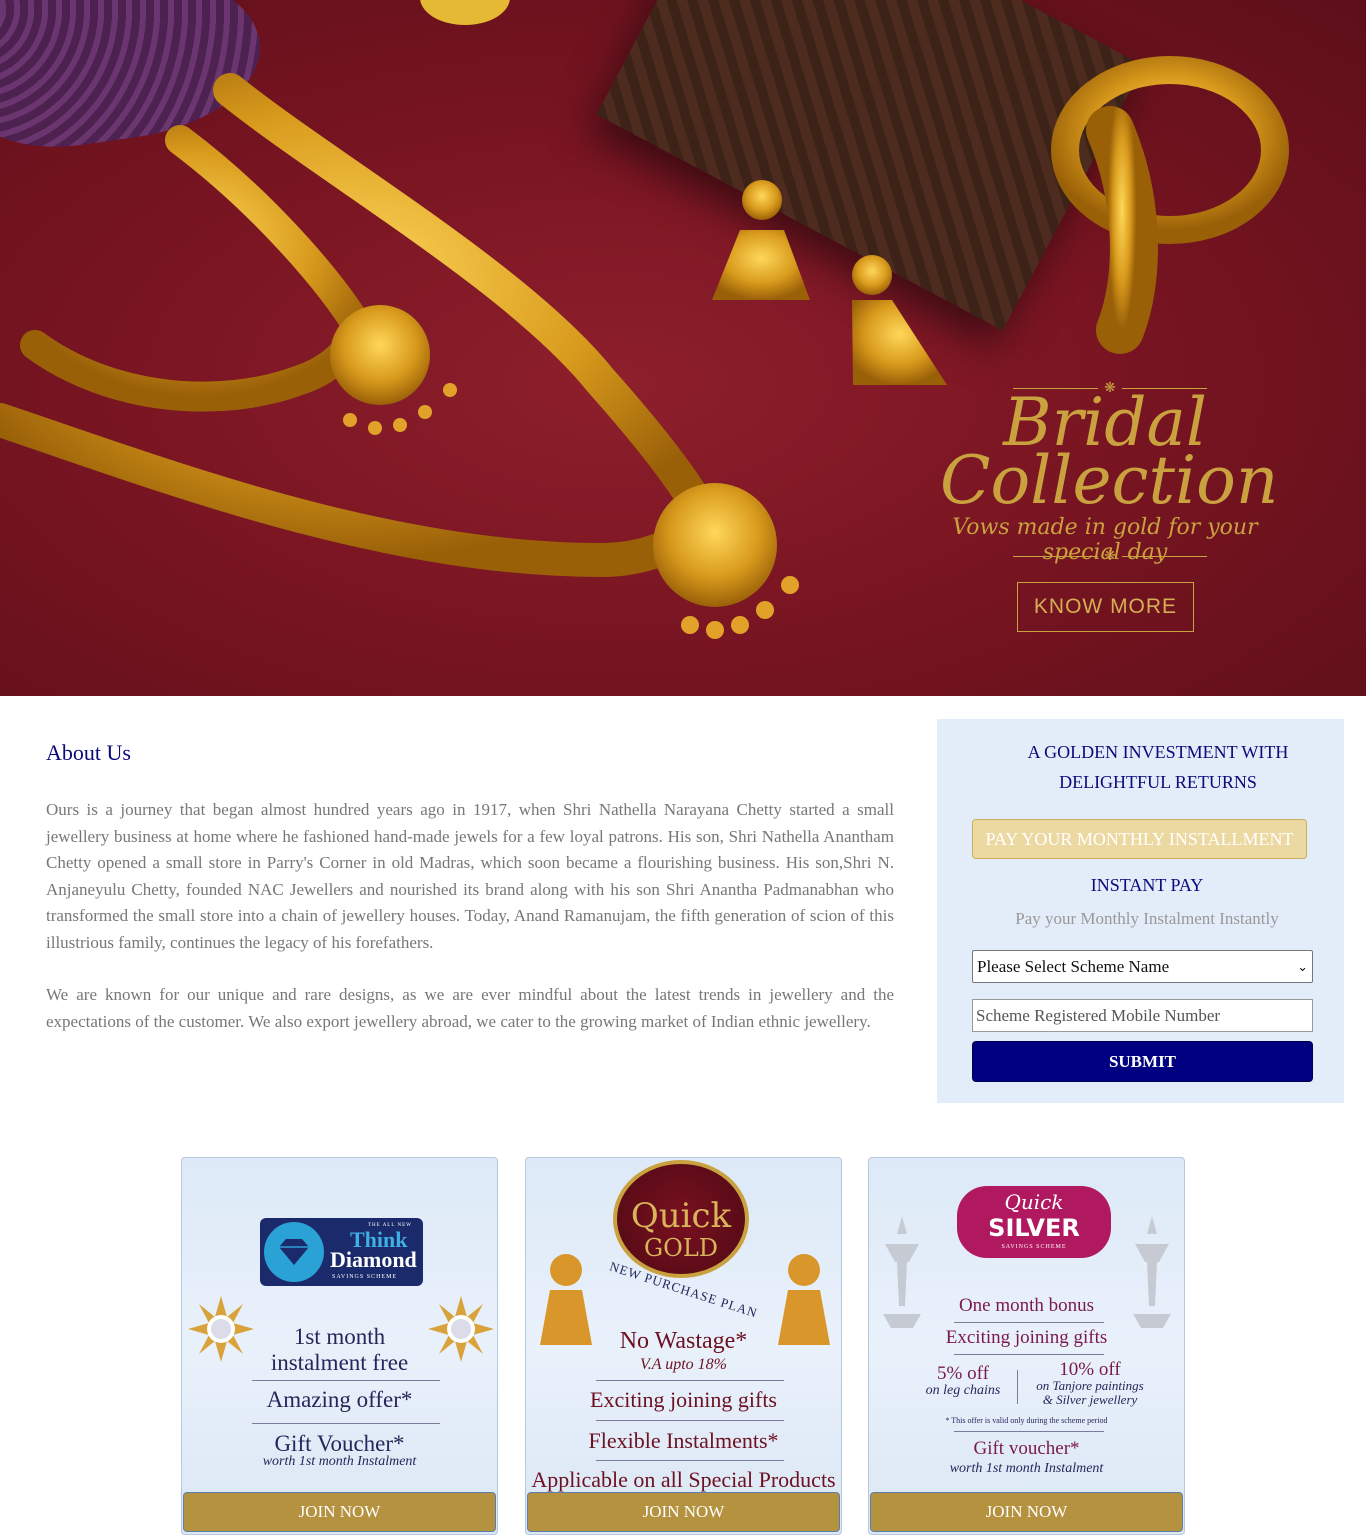 This screenshot has width=1366, height=1537. What do you see at coordinates (683, 1341) in the screenshot?
I see `no-wastage: No Wastage*` at bounding box center [683, 1341].